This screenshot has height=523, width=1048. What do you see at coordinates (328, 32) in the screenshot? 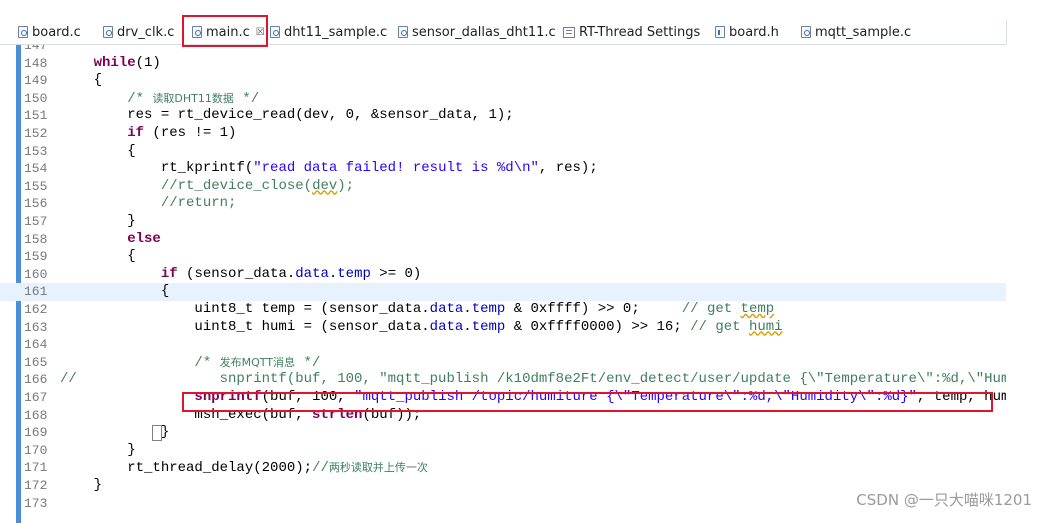
I see `tab-dht11-sample-c: dht11_sample.c` at bounding box center [328, 32].